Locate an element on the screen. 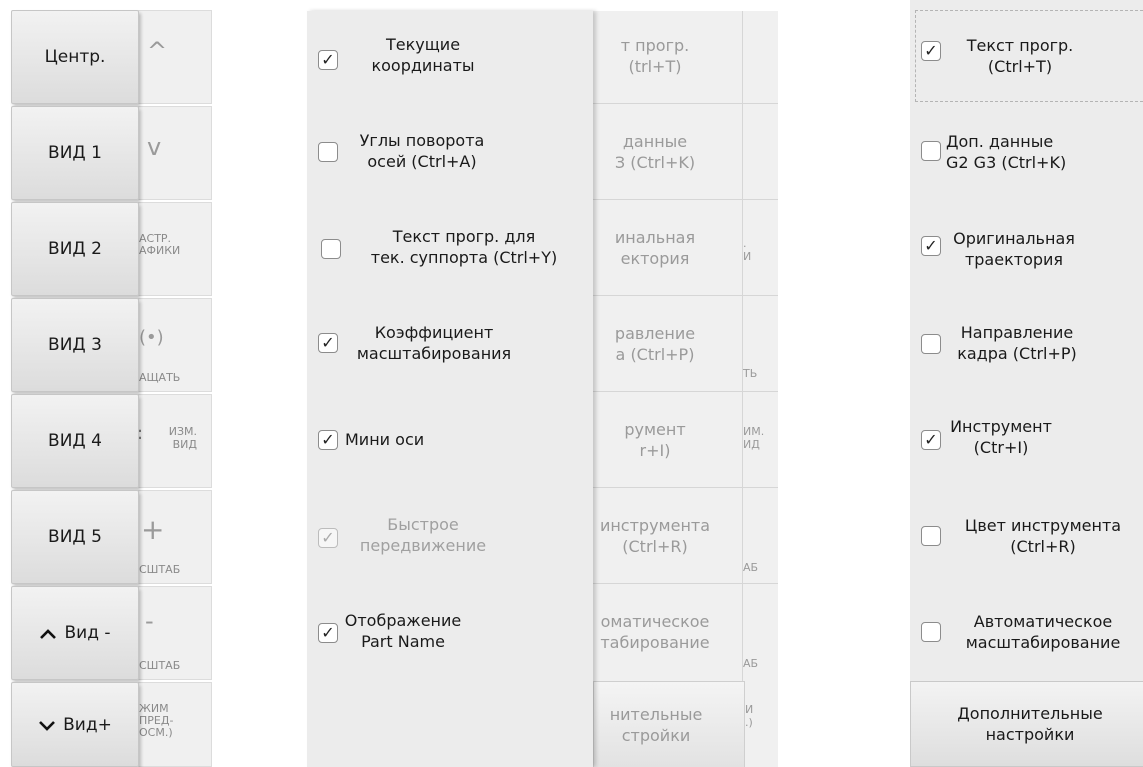 The width and height of the screenshot is (1143, 767). option-label: Цвет инструмента (Ctrl+R) is located at coordinates (1043, 536).